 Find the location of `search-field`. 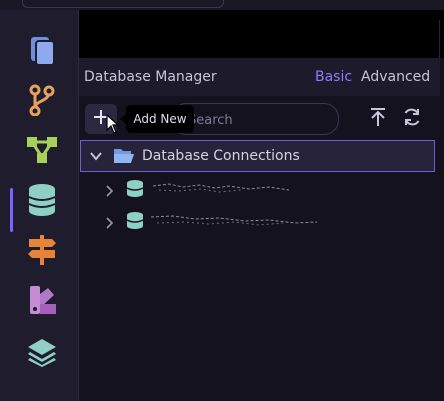

search-field is located at coordinates (255, 119).